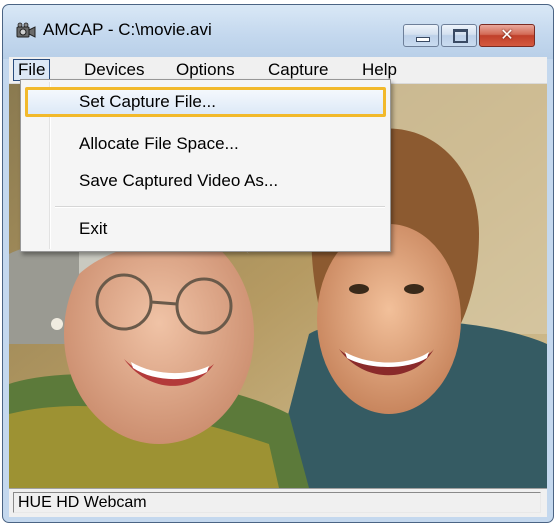  What do you see at coordinates (278, 31) in the screenshot?
I see `title-bar: AMCAP - C:\movie.avi ✕` at bounding box center [278, 31].